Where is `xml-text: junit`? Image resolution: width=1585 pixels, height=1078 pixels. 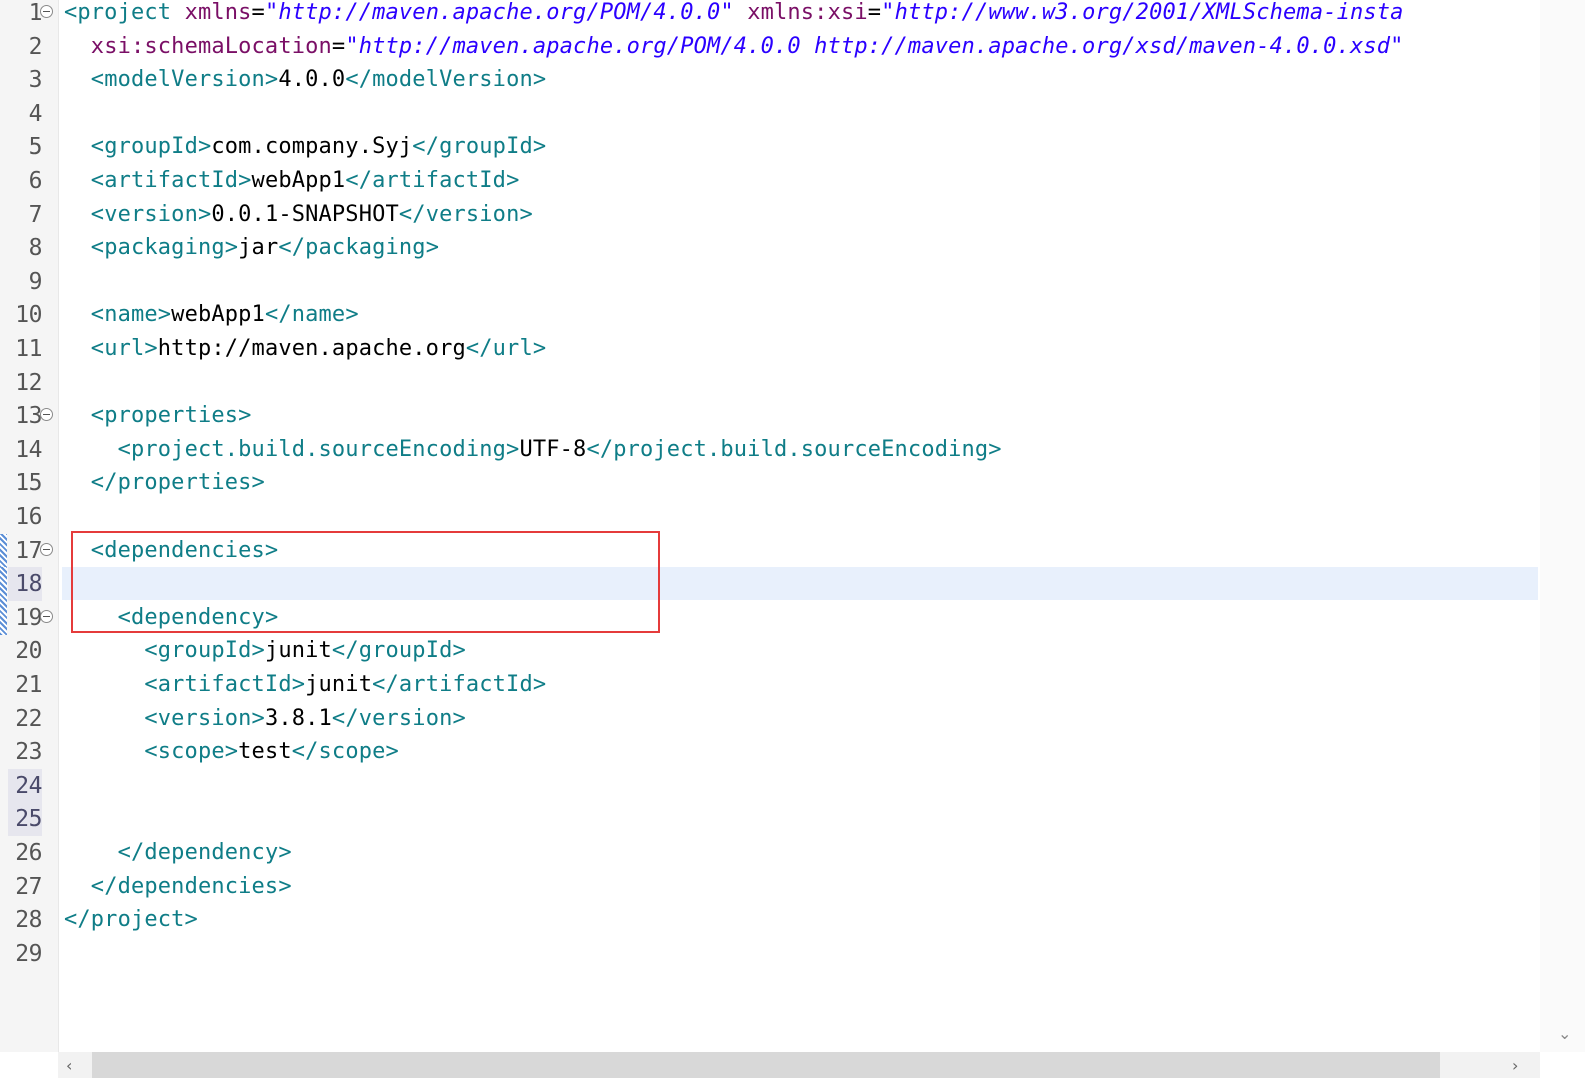
xml-text: junit is located at coordinates (339, 684).